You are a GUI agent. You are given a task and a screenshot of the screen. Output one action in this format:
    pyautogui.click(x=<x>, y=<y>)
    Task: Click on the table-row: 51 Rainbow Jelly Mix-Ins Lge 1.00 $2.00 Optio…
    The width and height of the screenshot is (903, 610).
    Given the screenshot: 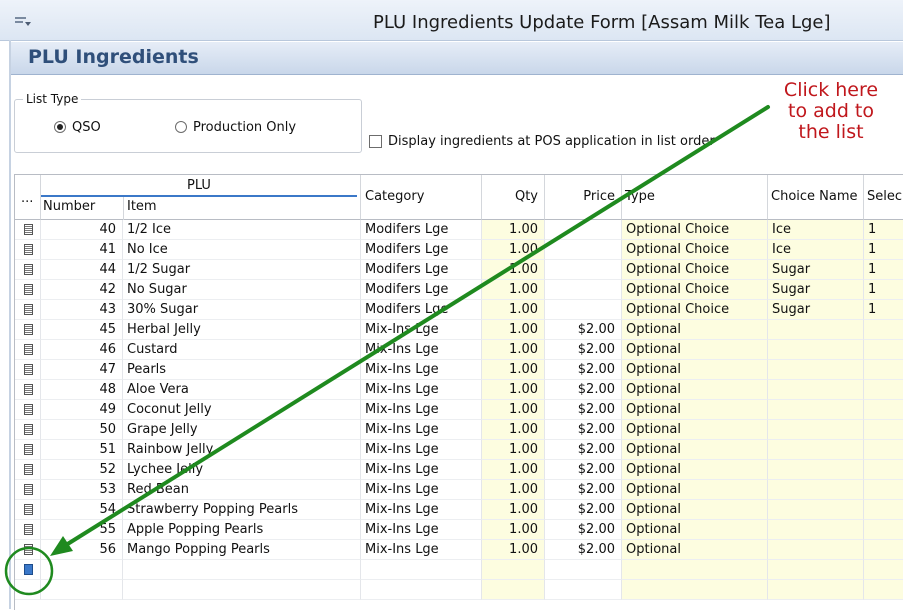 What is the action you would take?
    pyautogui.click(x=459, y=450)
    